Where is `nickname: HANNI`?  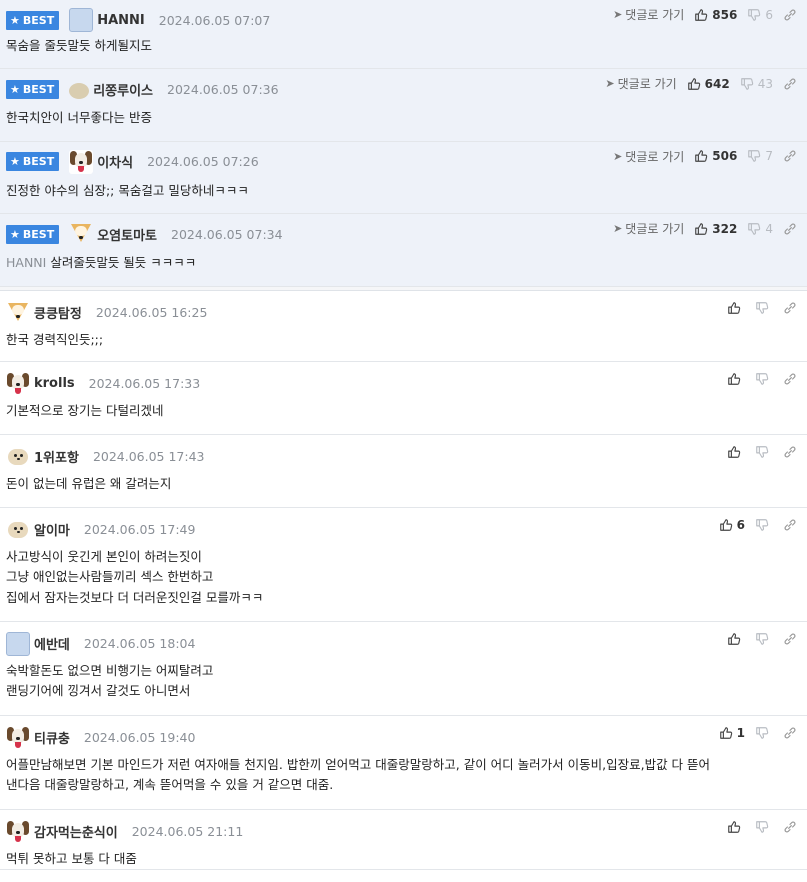
nickname: HANNI is located at coordinates (121, 20).